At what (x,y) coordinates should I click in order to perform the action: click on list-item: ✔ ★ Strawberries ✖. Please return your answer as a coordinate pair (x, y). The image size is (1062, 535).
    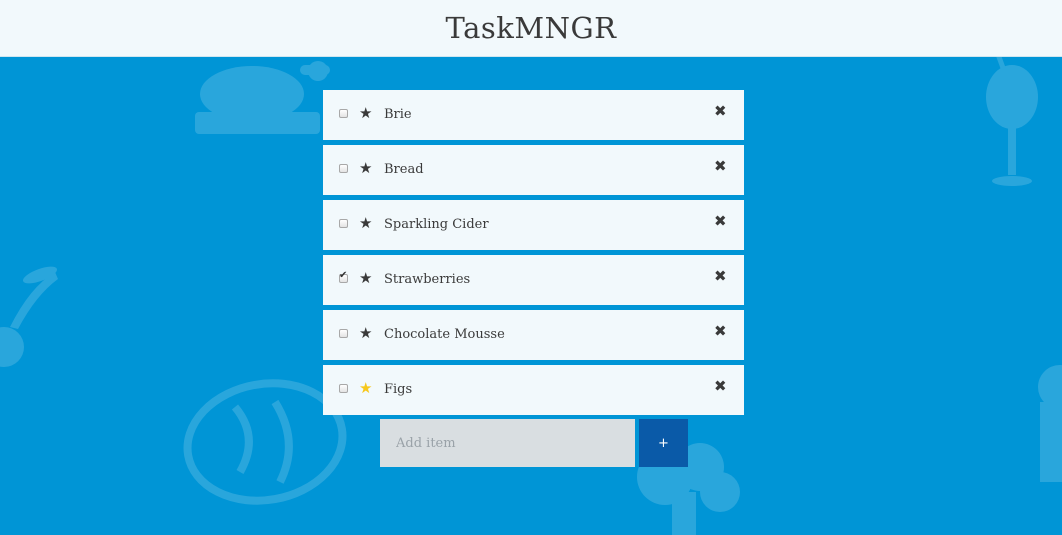
    Looking at the image, I should click on (533, 280).